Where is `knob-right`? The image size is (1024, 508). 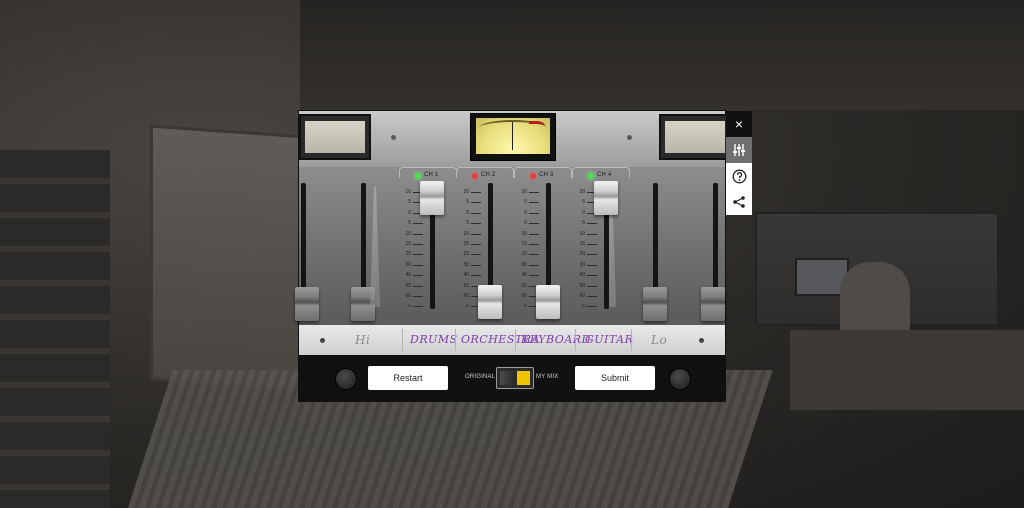 knob-right is located at coordinates (680, 379).